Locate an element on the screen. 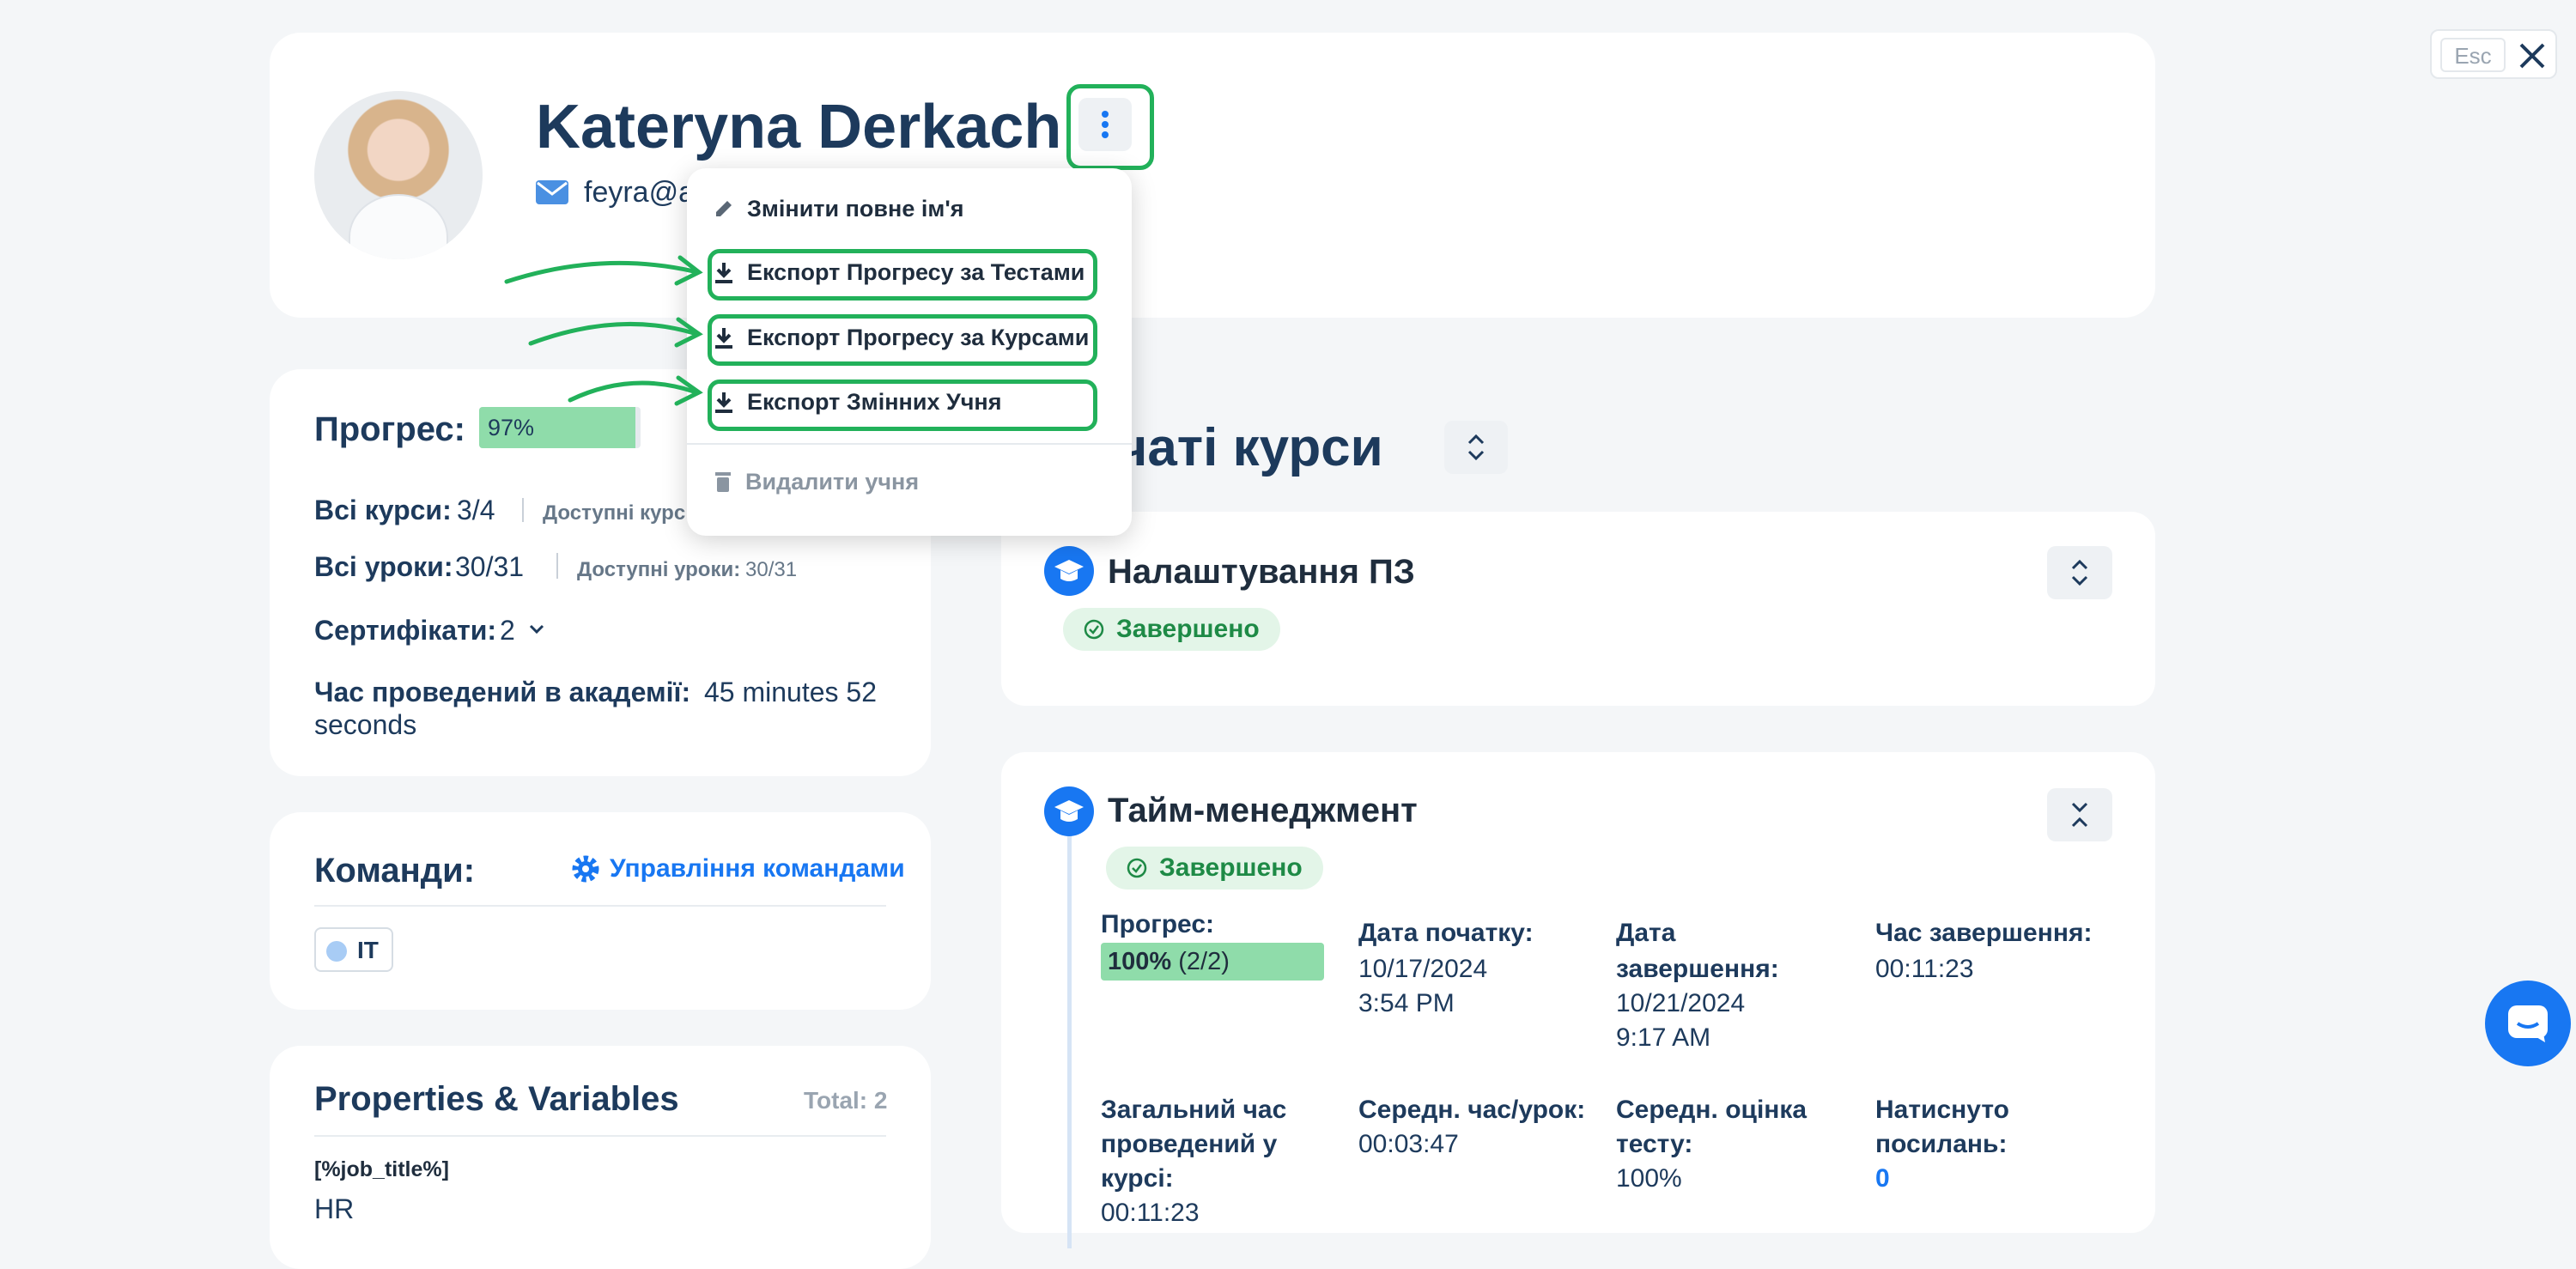 The image size is (2576, 1269). chat-icon is located at coordinates (2528, 1023).